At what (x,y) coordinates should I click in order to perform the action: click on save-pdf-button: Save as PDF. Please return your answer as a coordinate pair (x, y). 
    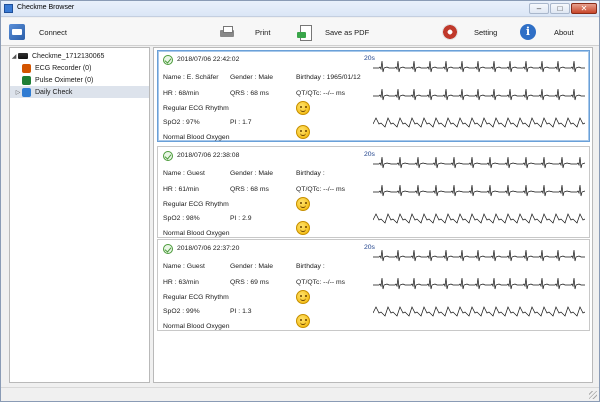
    Looking at the image, I should click on (333, 32).